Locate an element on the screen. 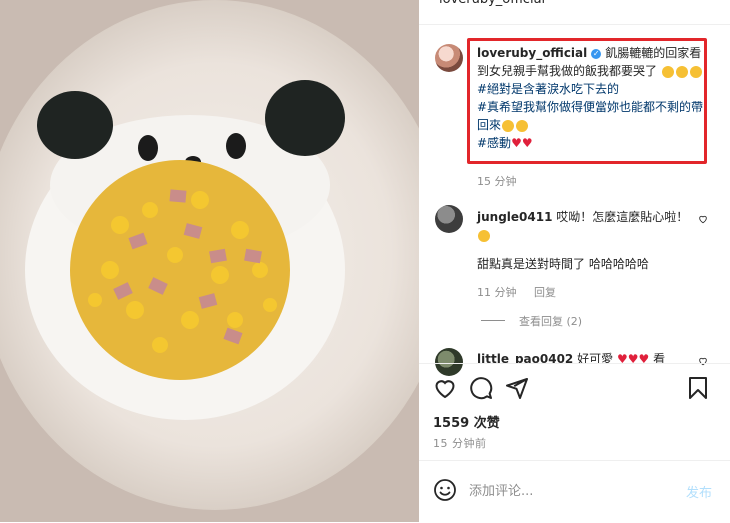  comment-reply-text: 甜點真是送對時間了 哈哈哈哈哈 is located at coordinates (563, 264).